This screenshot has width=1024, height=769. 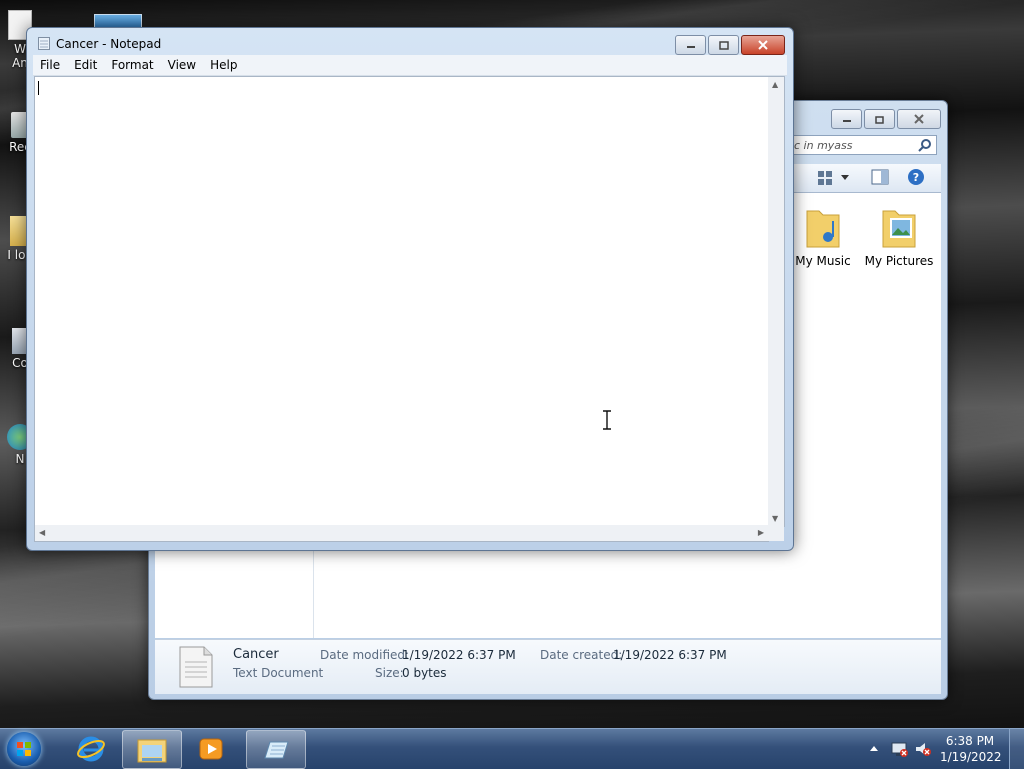 What do you see at coordinates (971, 757) in the screenshot?
I see `clock-date: 1/19/2022` at bounding box center [971, 757].